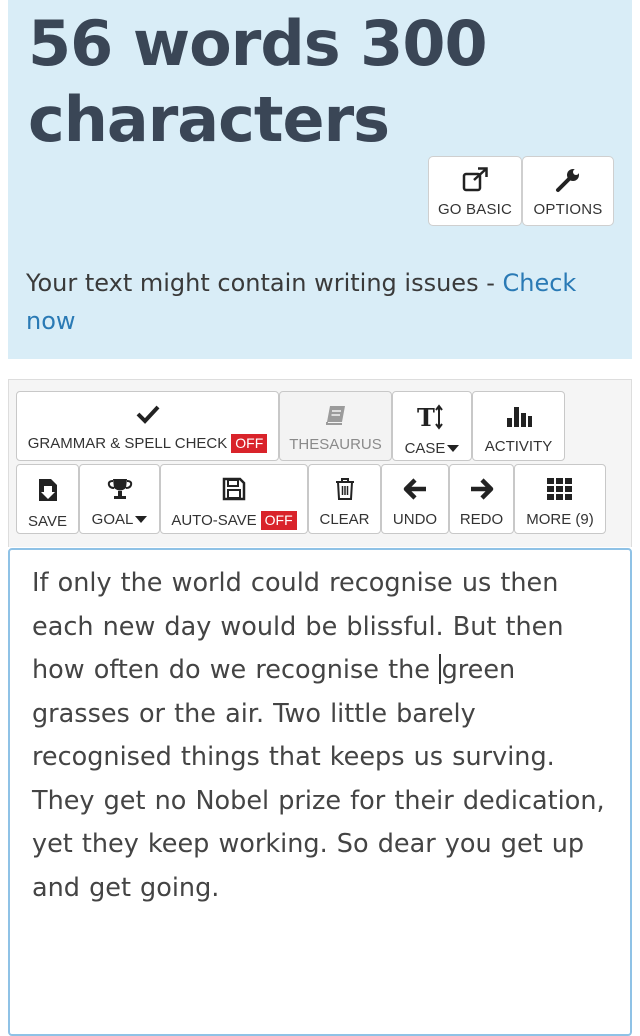  I want to click on activity-button: ACTIVITY, so click(518, 426).